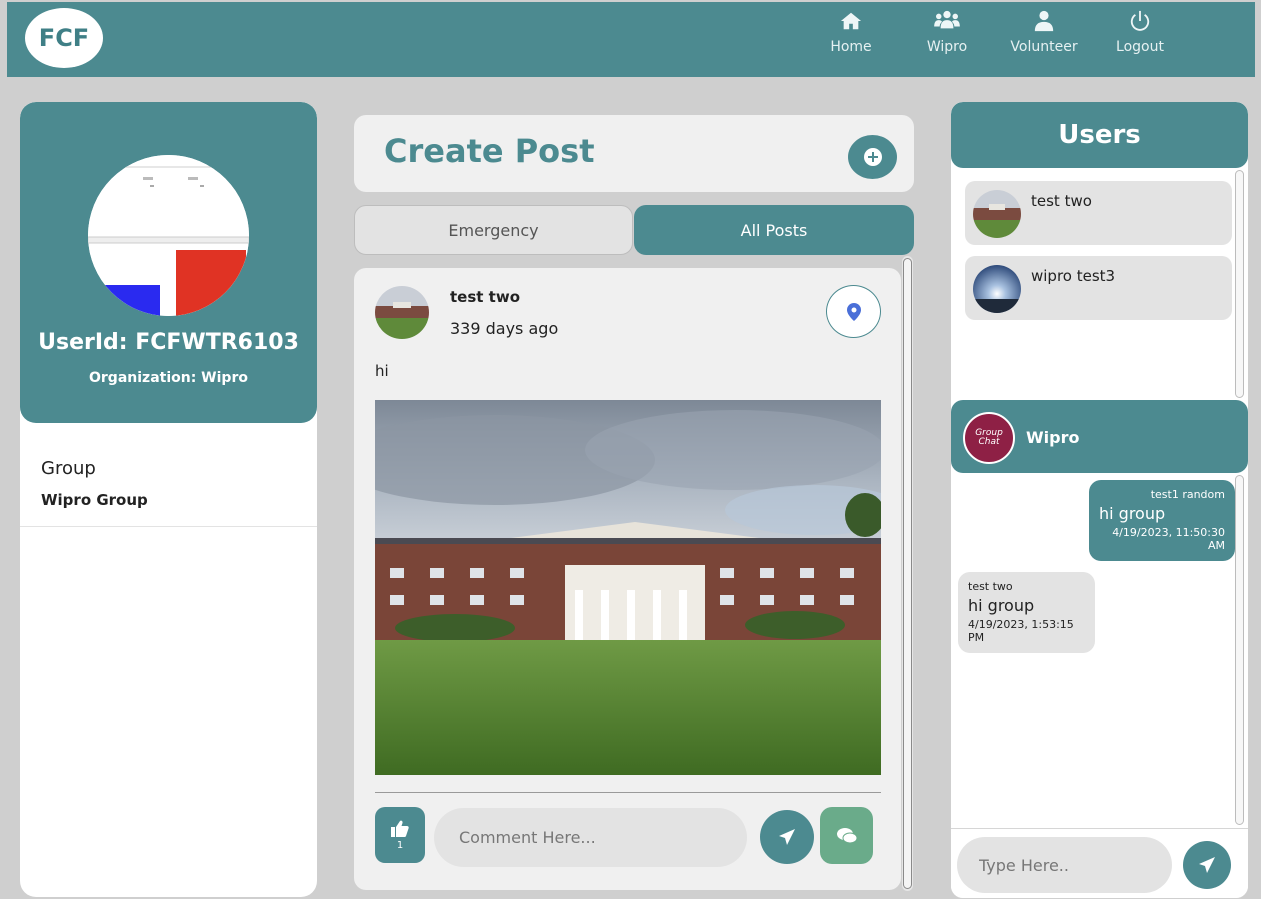 This screenshot has height=899, width=1261. What do you see at coordinates (1187, 494) in the screenshot?
I see `message-sender: test1 random` at bounding box center [1187, 494].